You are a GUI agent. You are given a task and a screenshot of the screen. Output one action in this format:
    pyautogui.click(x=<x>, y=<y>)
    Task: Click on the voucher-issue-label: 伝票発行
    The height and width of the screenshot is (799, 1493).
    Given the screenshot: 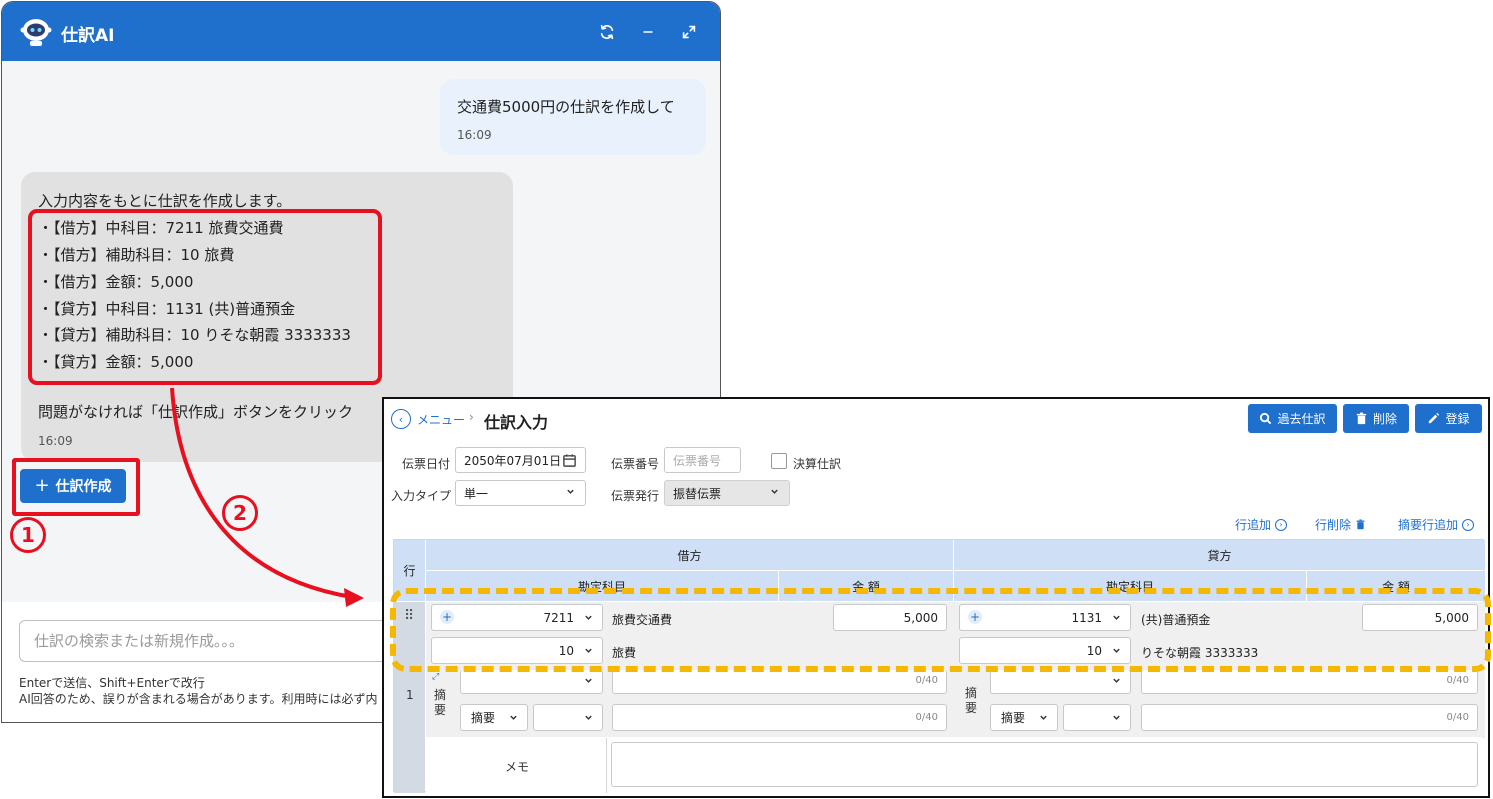 What is the action you would take?
    pyautogui.click(x=635, y=496)
    